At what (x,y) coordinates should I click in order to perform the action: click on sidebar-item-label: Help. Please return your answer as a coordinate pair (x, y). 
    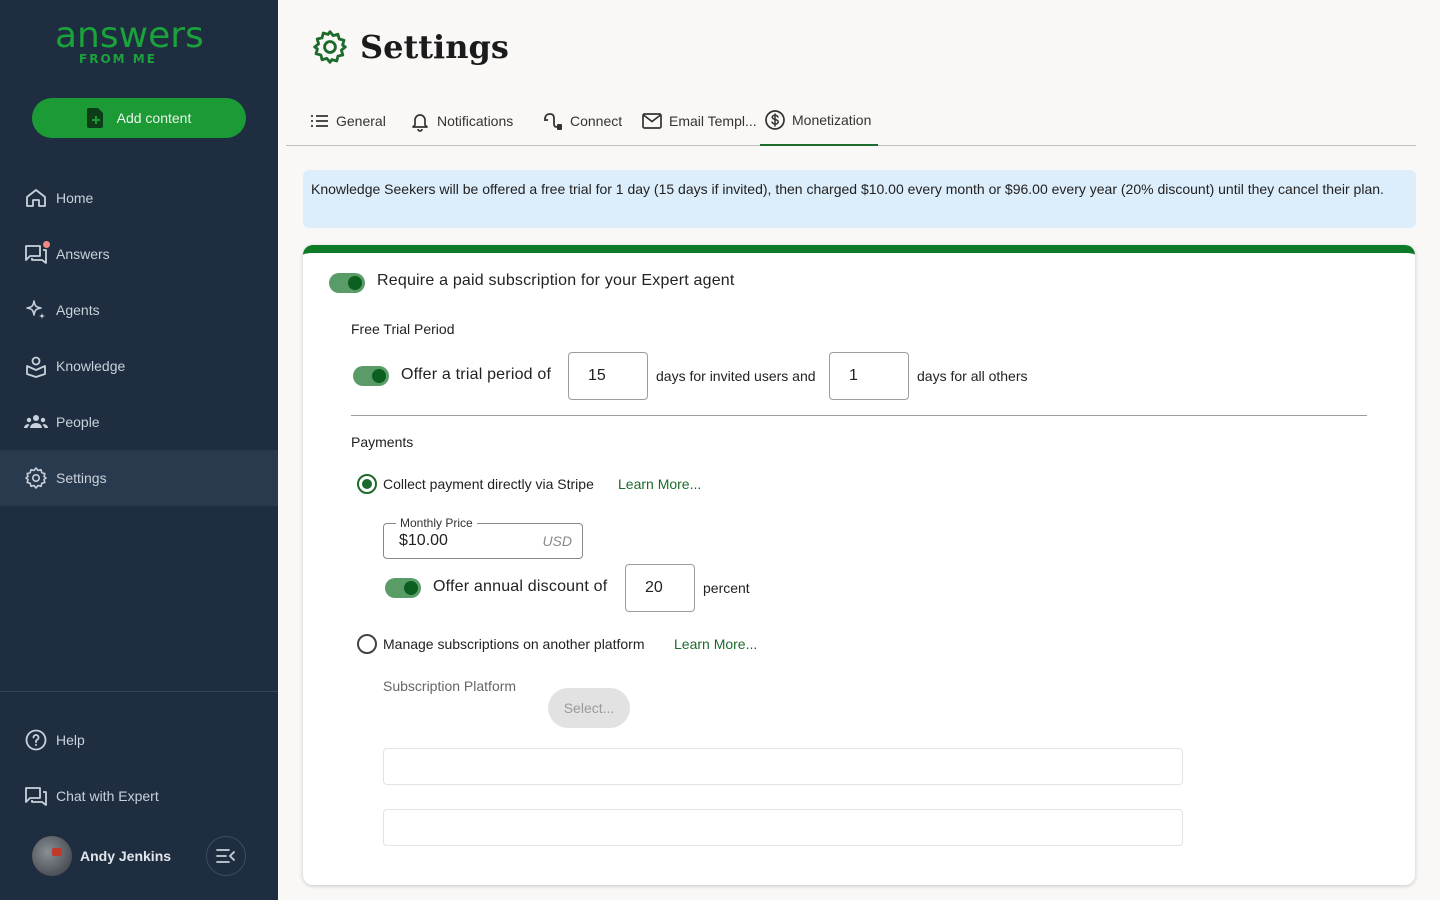
    Looking at the image, I should click on (70, 740).